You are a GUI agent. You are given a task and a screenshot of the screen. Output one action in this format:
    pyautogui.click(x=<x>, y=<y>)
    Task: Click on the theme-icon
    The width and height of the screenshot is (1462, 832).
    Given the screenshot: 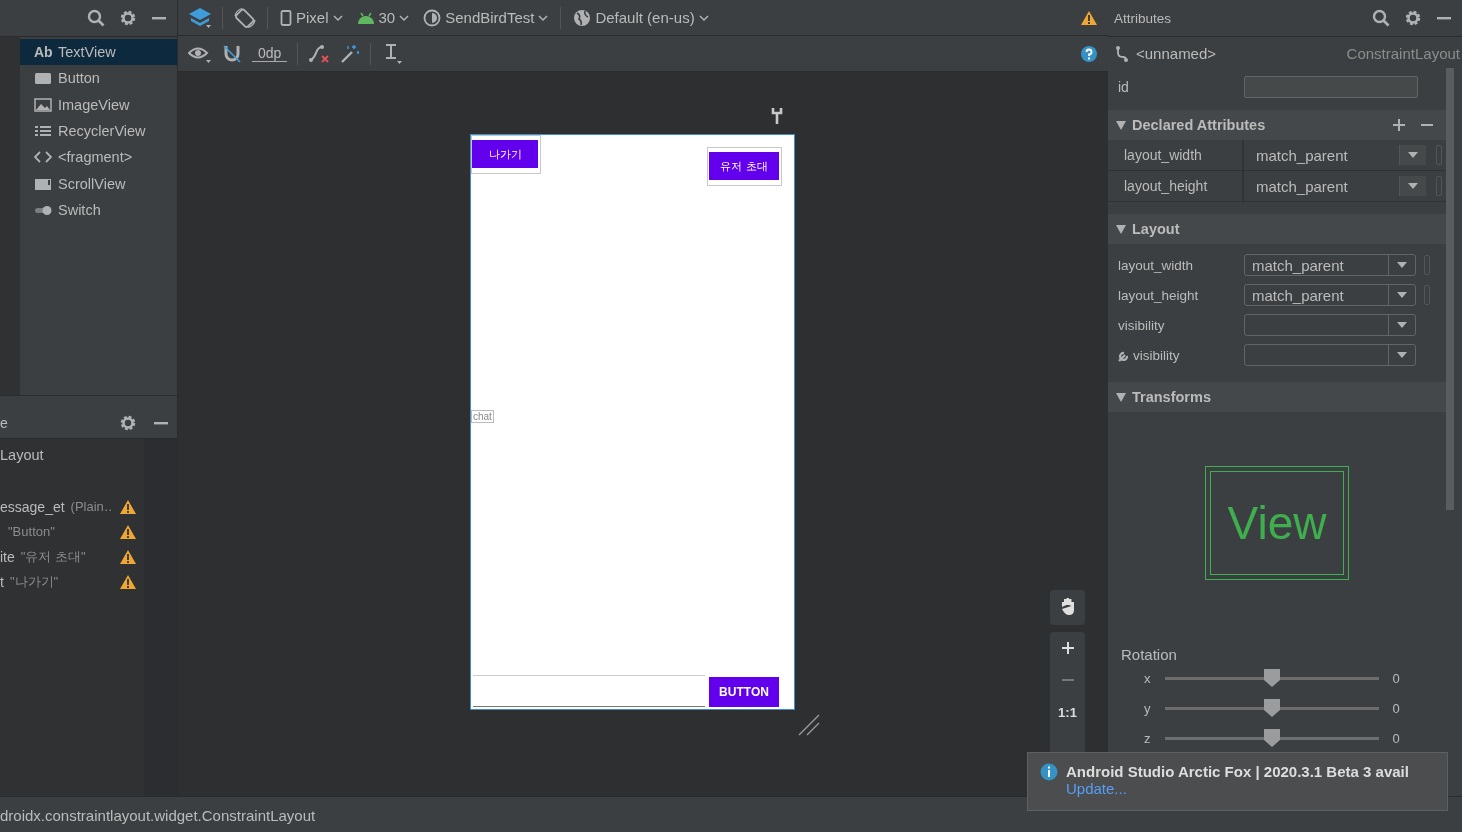 What is the action you would take?
    pyautogui.click(x=432, y=17)
    